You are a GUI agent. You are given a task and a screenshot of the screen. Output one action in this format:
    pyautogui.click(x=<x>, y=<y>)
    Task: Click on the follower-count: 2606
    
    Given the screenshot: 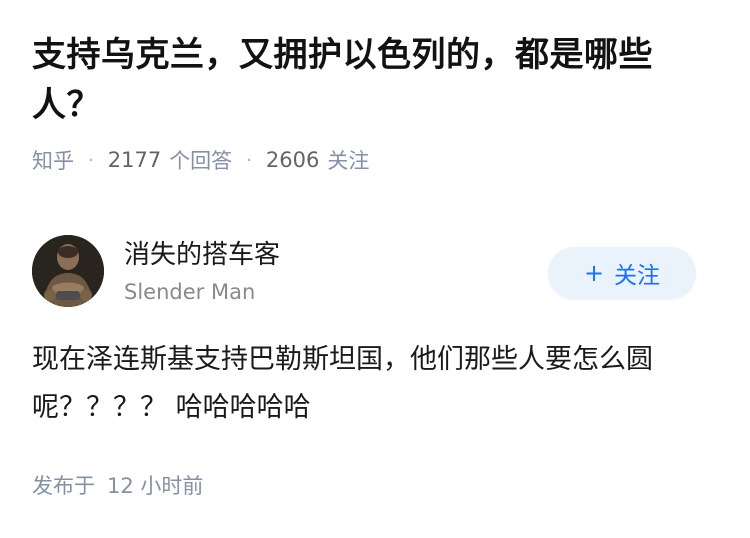 What is the action you would take?
    pyautogui.click(x=292, y=160)
    